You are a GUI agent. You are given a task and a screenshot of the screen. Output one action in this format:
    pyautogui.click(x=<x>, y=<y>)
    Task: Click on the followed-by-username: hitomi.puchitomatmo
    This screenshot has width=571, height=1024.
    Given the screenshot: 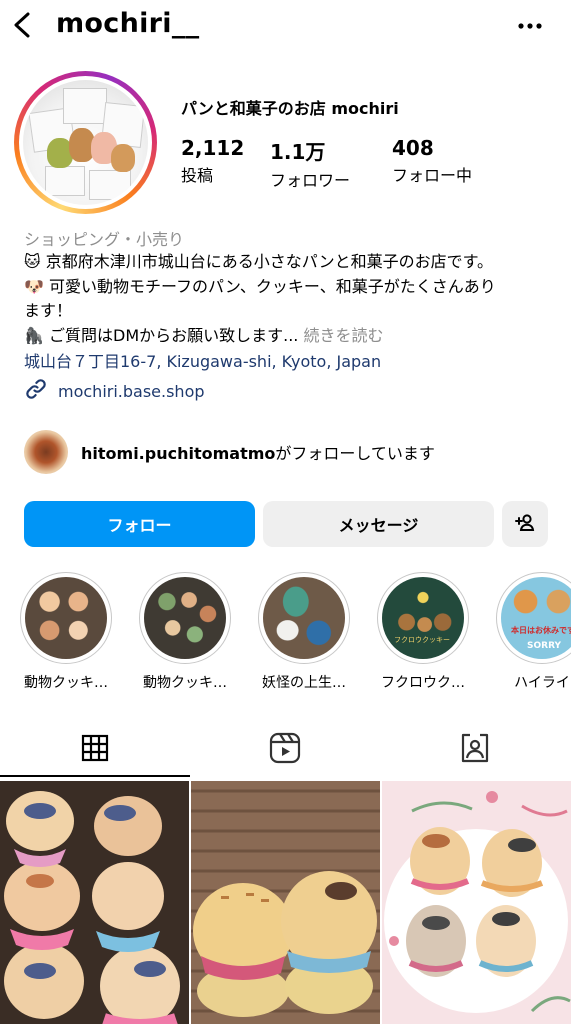 What is the action you would take?
    pyautogui.click(x=178, y=453)
    